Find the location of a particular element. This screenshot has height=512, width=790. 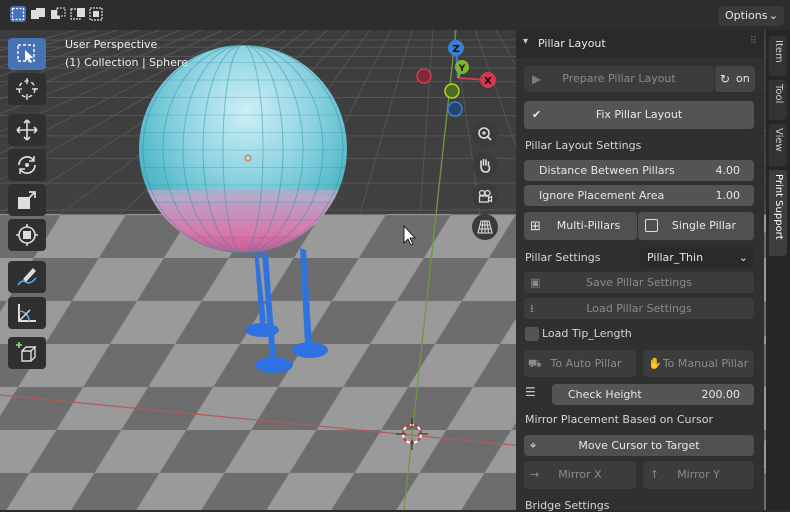

select-intersect-button is located at coordinates (96, 14).